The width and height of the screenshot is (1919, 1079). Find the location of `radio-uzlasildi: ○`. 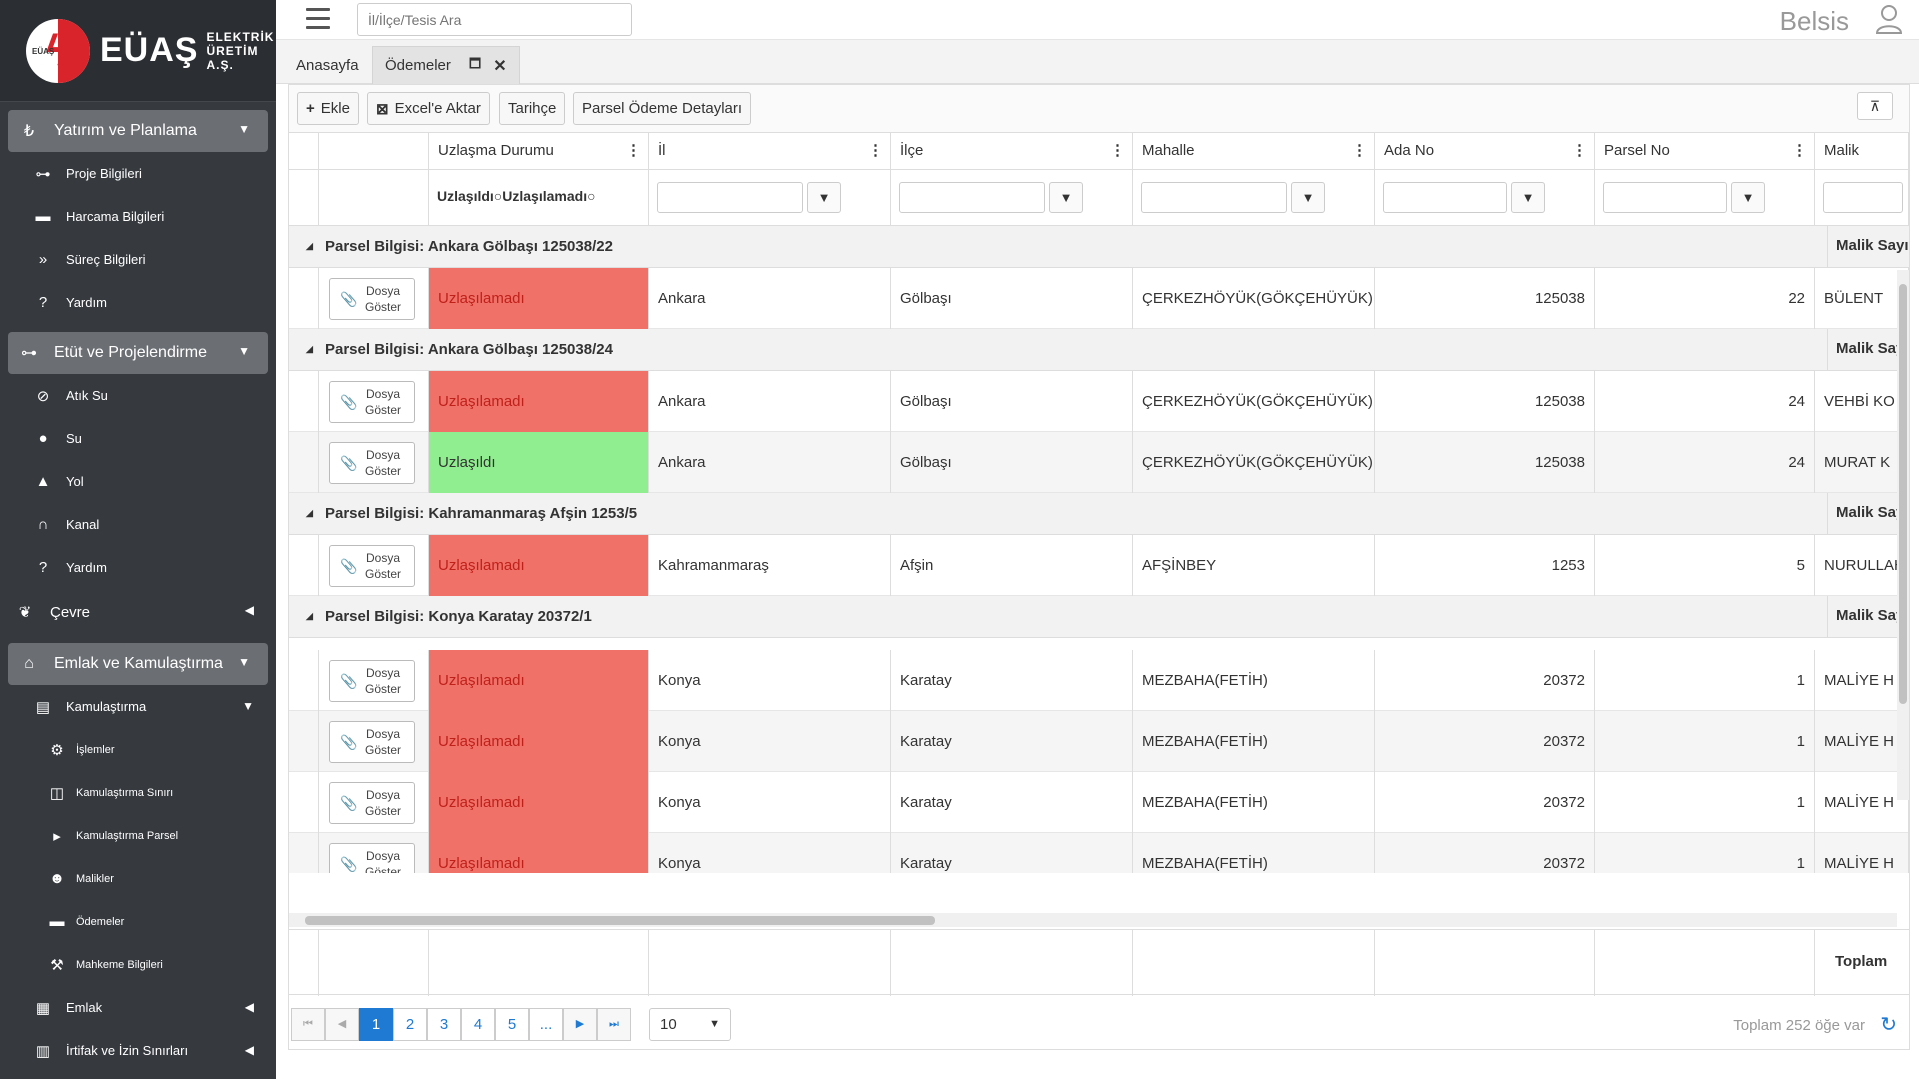

radio-uzlasildi: ○ is located at coordinates (498, 196).